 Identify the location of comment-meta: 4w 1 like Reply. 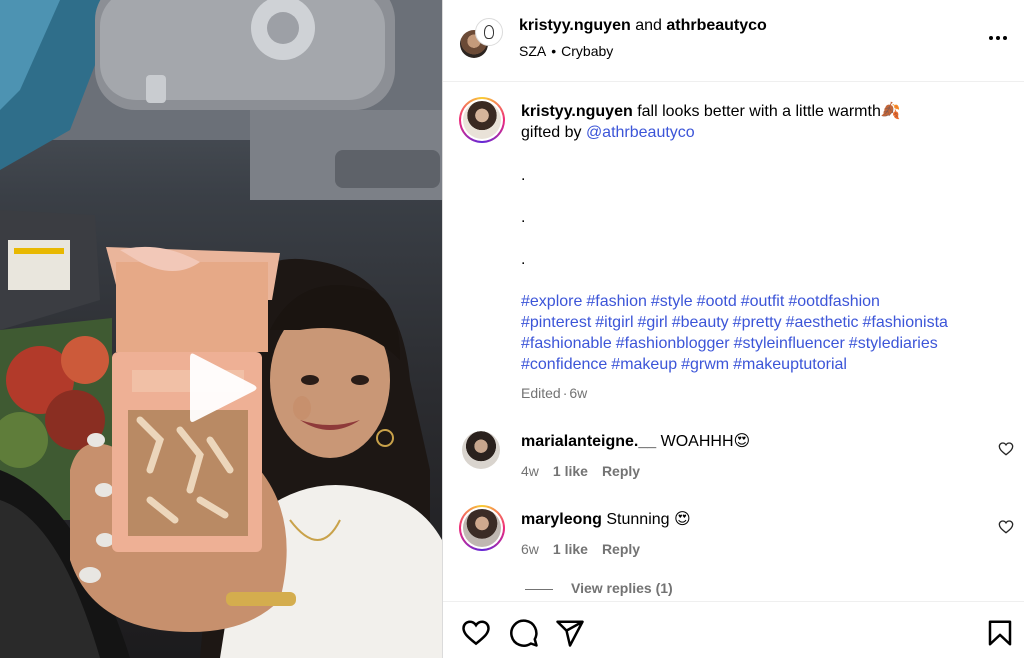
(587, 471).